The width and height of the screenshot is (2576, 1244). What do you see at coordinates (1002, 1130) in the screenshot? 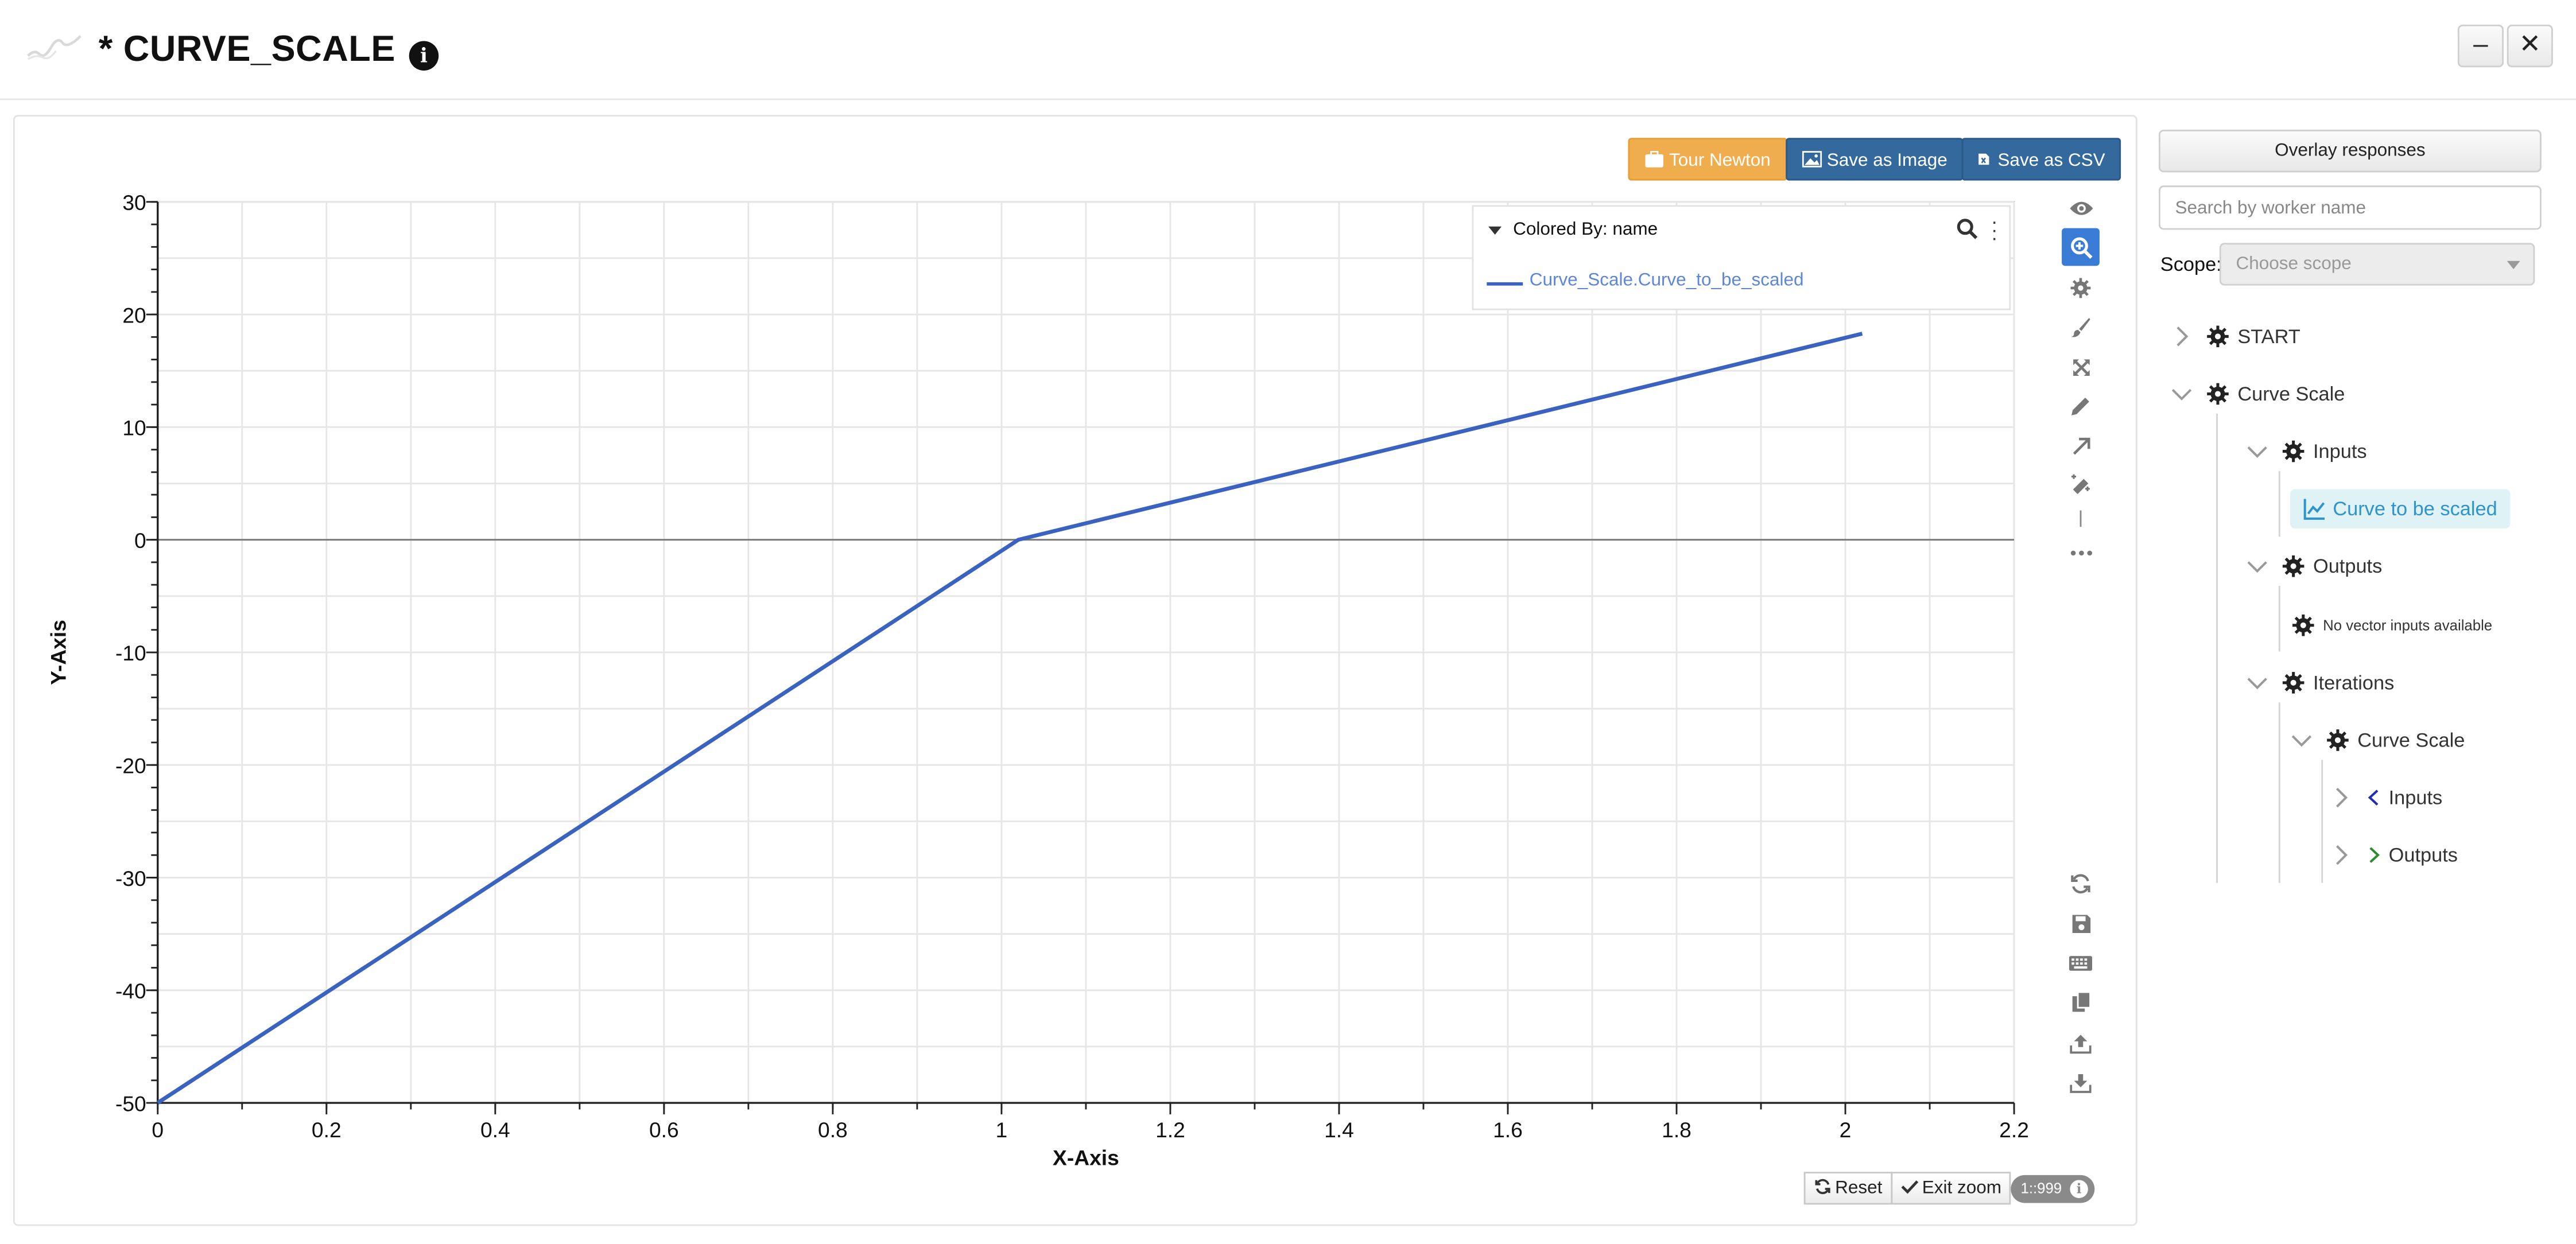
I see `x-tick-label: 1` at bounding box center [1002, 1130].